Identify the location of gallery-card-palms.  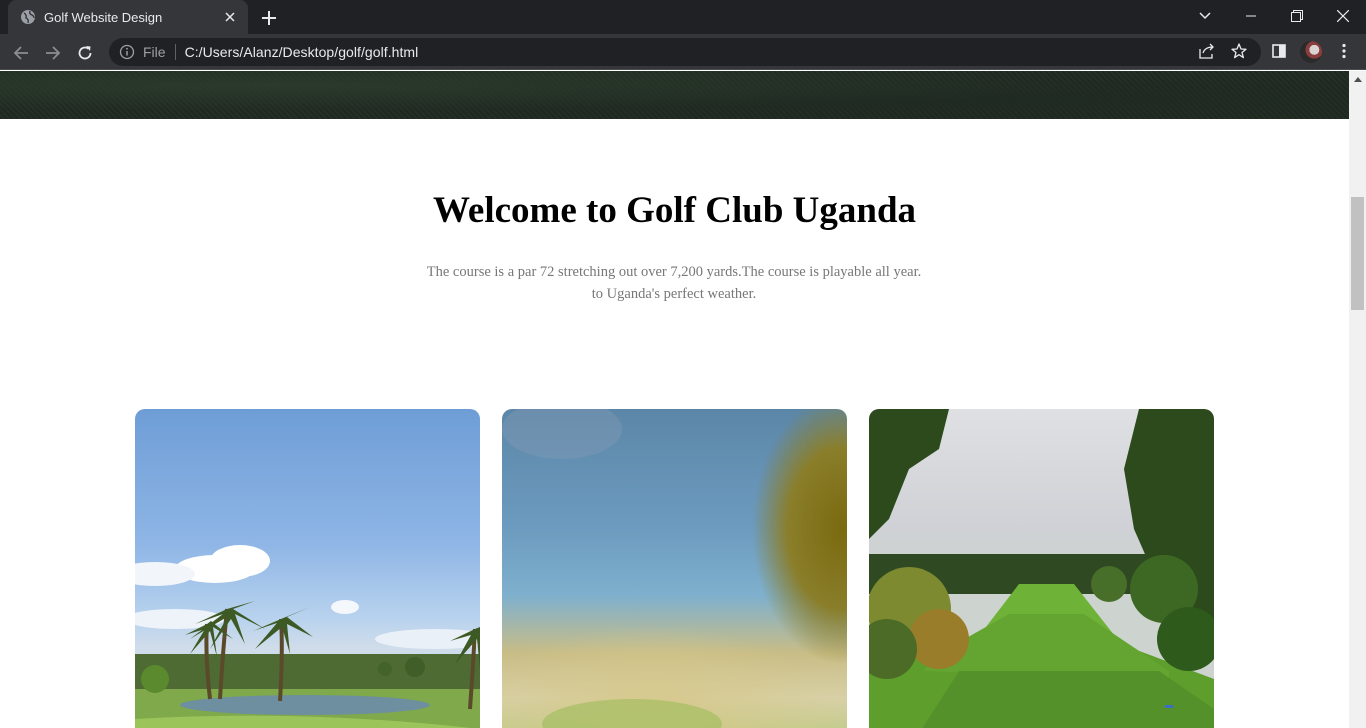
(307, 568).